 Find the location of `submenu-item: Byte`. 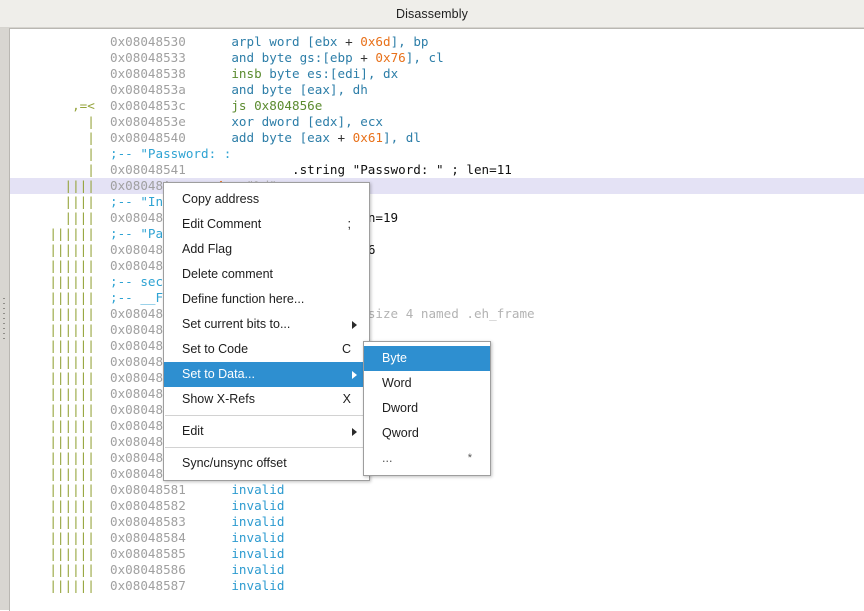

submenu-item: Byte is located at coordinates (427, 358).